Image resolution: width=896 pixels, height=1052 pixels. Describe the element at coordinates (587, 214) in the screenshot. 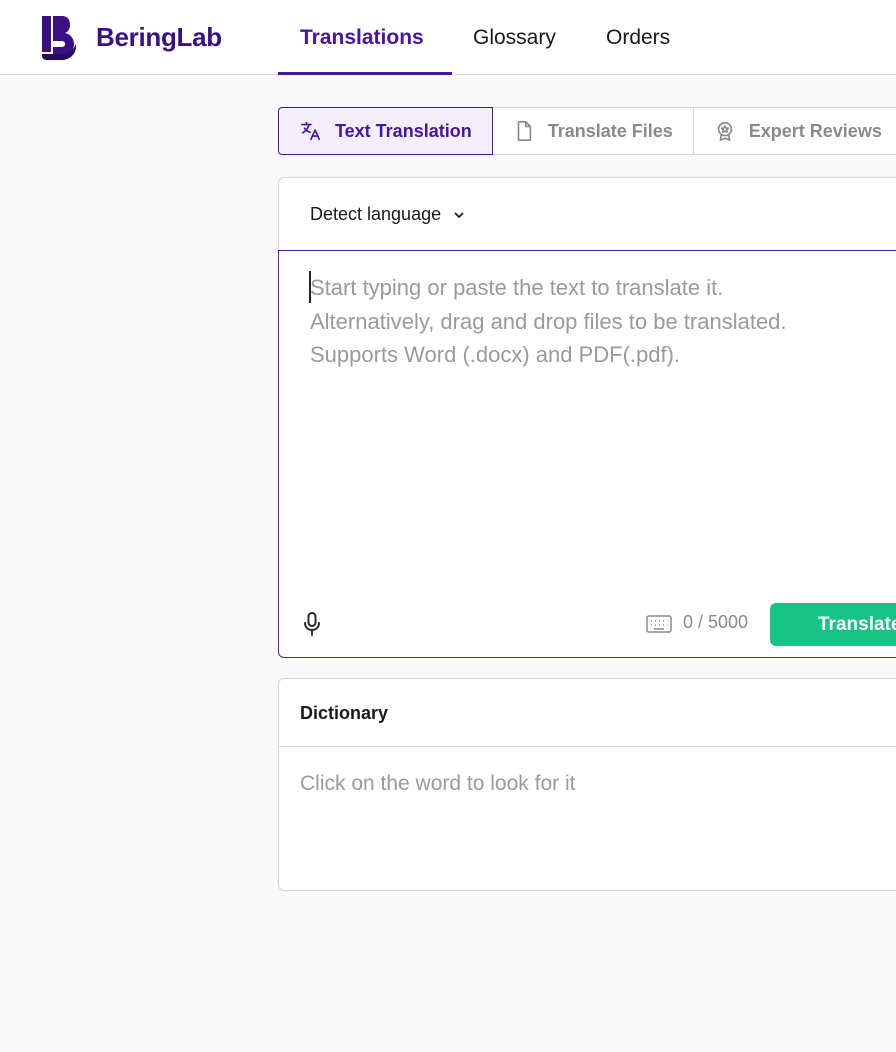

I see `language-row: Detect language` at that location.